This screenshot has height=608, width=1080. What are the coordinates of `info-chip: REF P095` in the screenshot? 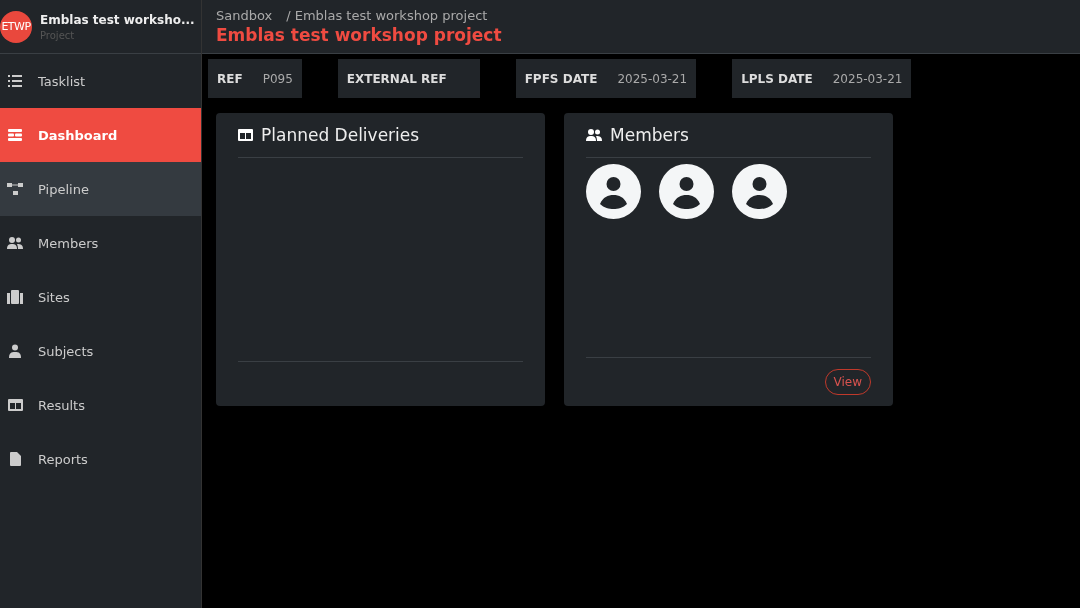 It's located at (255, 78).